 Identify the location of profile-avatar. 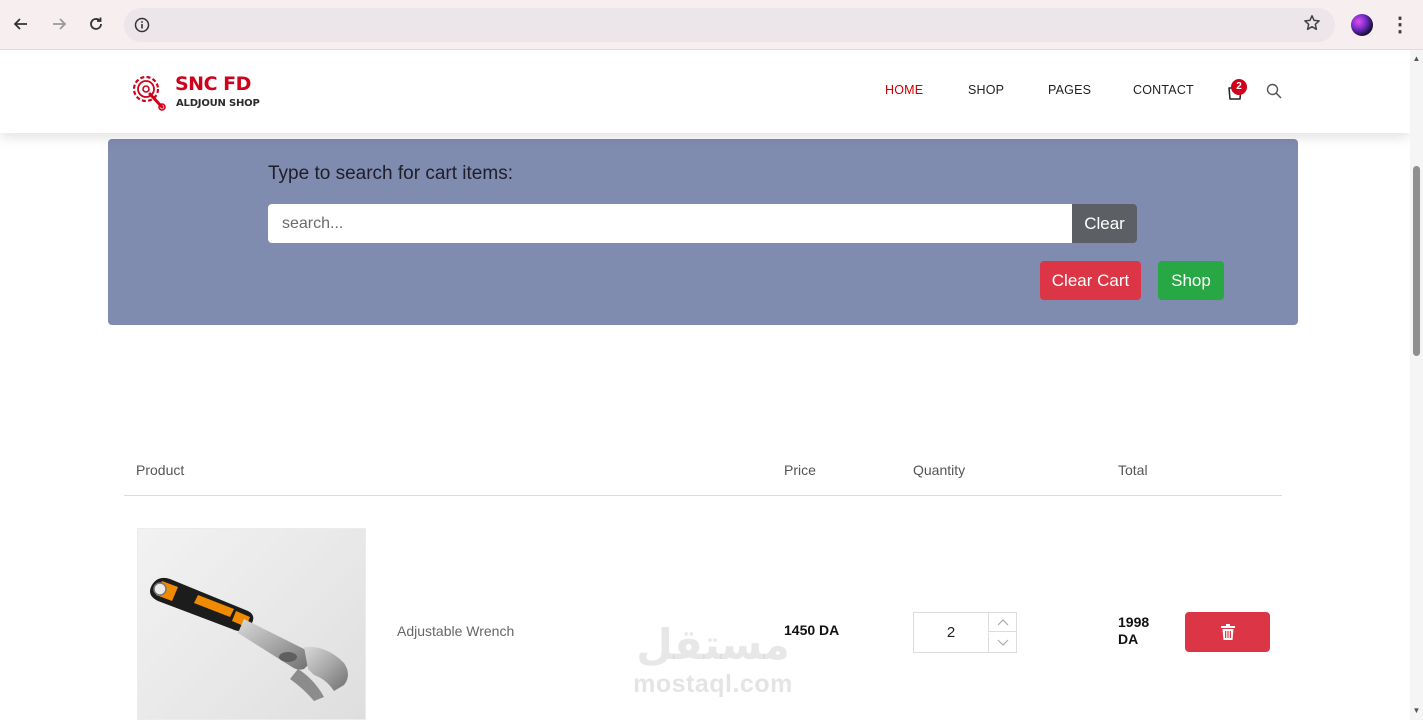
(1362, 25).